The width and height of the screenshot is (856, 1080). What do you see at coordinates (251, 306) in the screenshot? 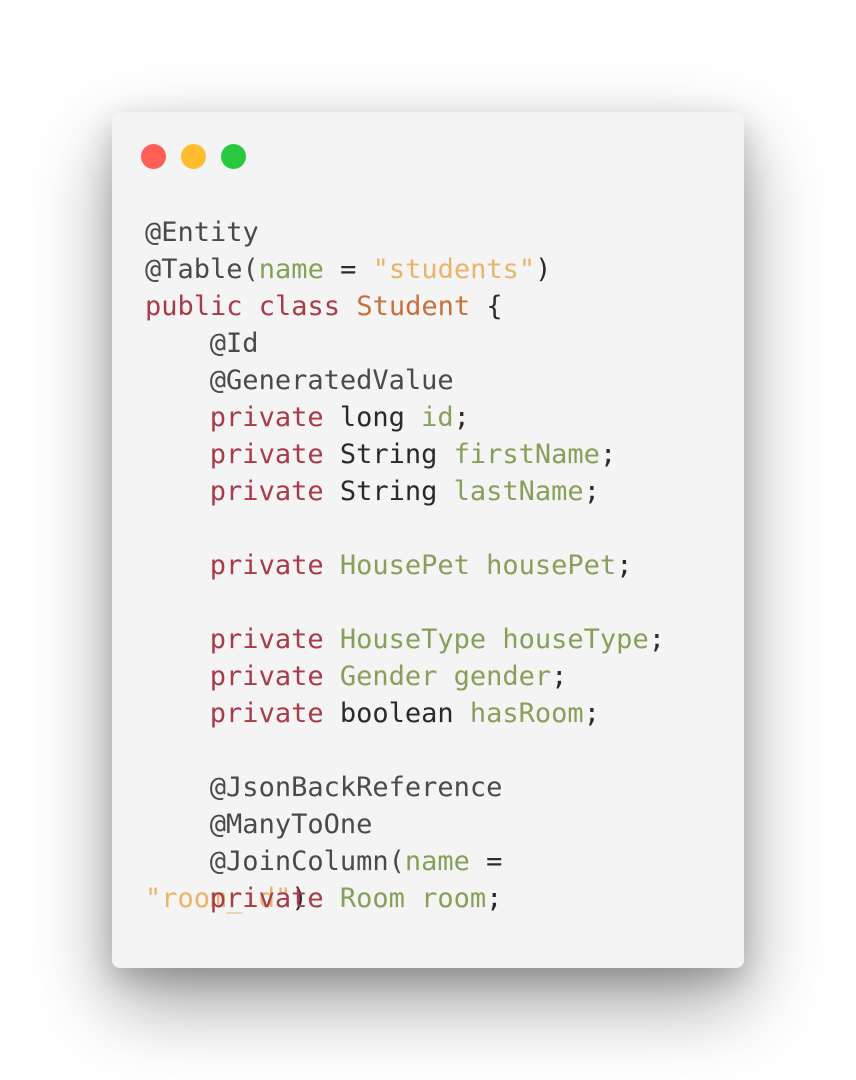
I see `code-token-keyword: public class` at bounding box center [251, 306].